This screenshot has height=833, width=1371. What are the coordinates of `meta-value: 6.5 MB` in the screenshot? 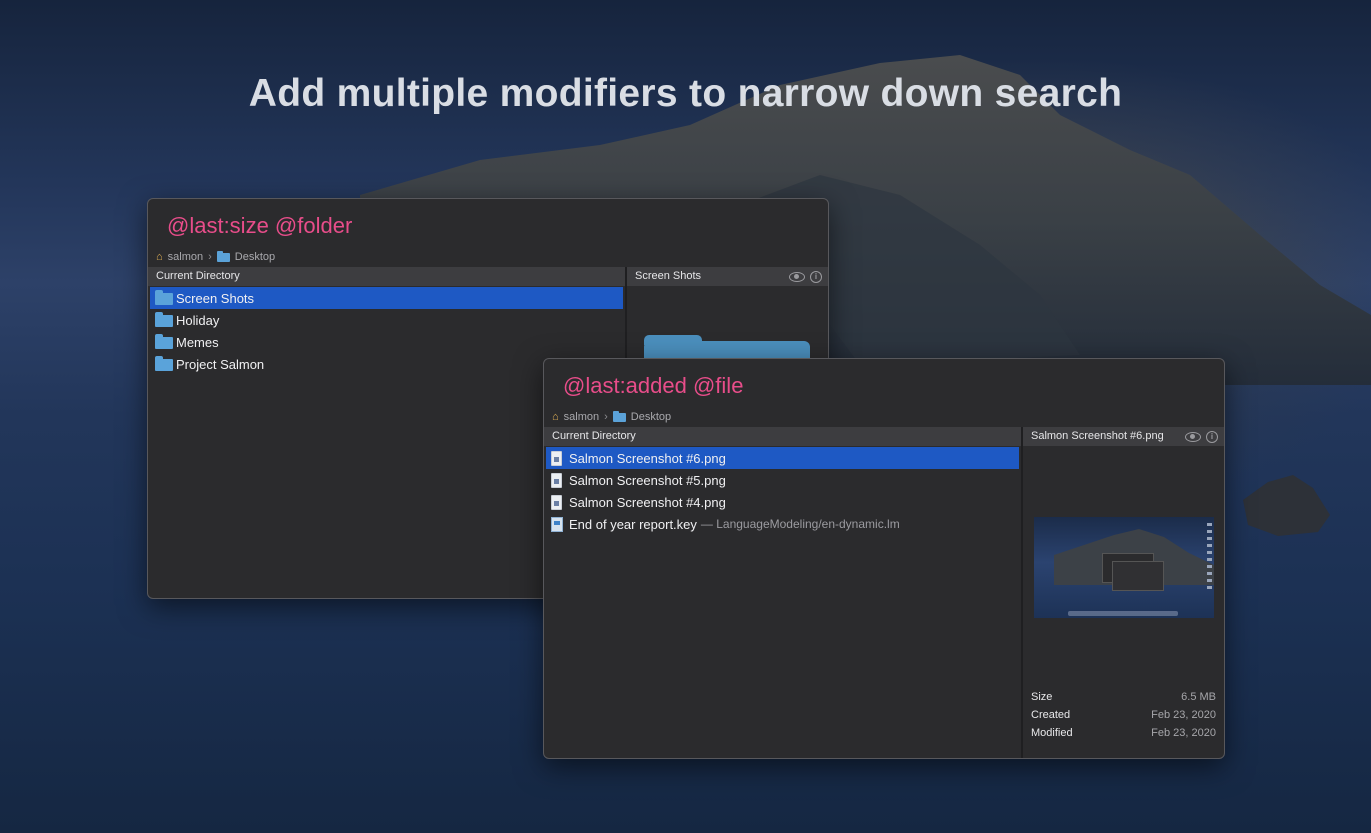 It's located at (1198, 697).